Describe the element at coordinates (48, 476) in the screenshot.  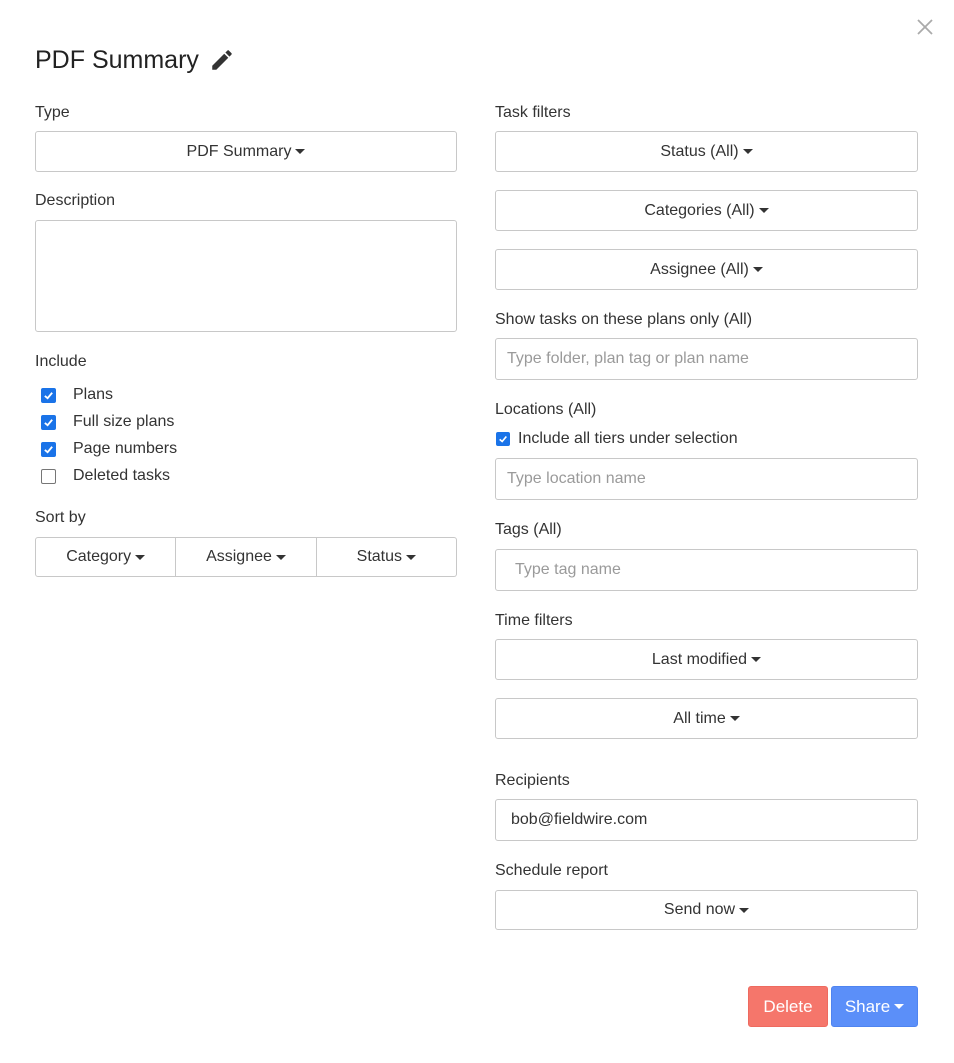
I see `deleted-tasks-checkbox` at that location.